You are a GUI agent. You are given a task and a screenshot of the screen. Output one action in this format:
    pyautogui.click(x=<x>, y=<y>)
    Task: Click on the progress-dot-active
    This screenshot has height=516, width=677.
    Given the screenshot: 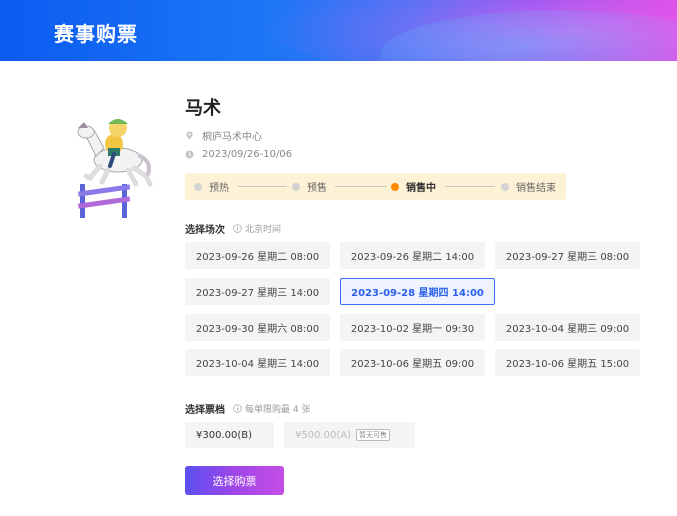 What is the action you would take?
    pyautogui.click(x=395, y=186)
    